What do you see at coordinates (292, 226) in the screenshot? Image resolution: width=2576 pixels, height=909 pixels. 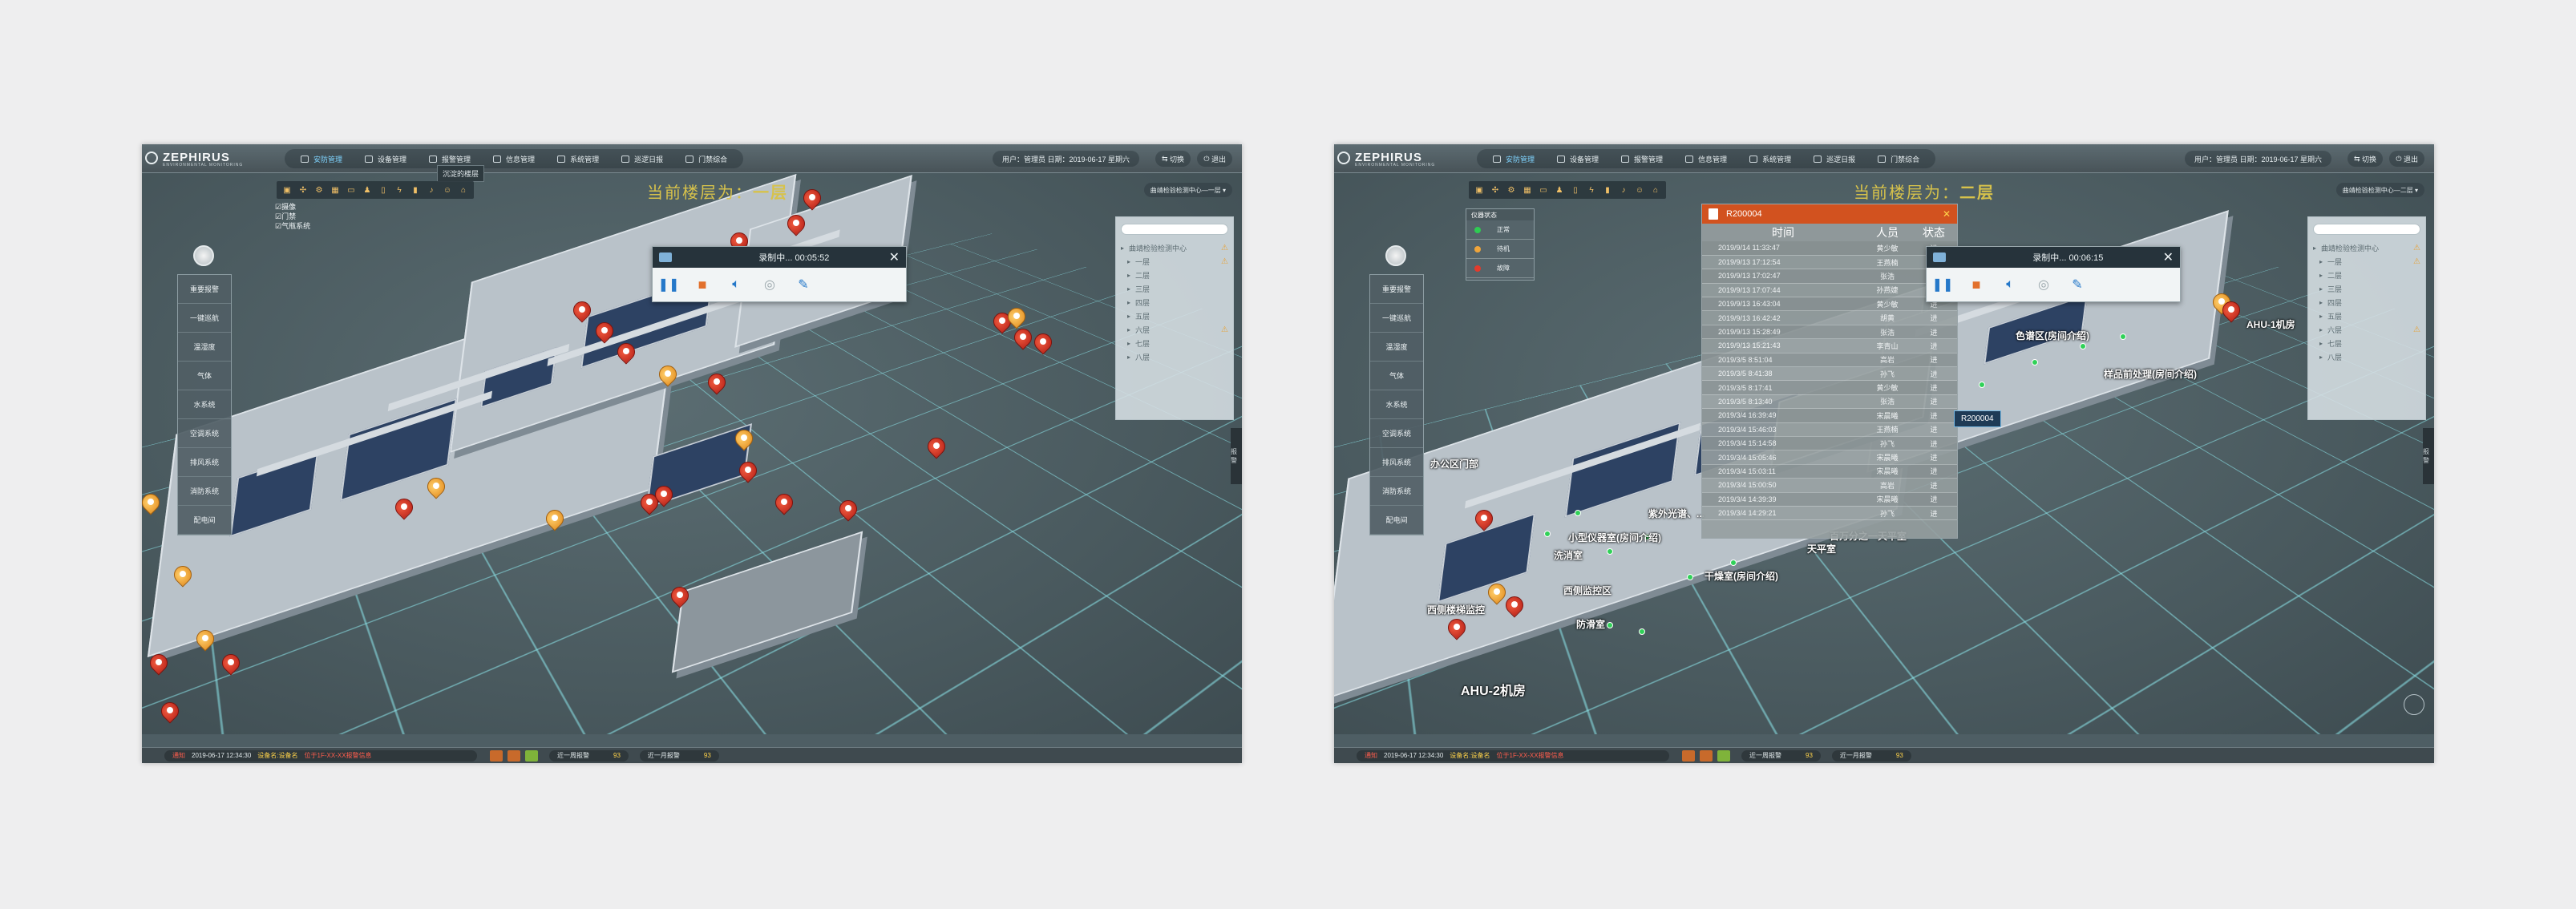 I see `layer-check: 气瓶系统` at bounding box center [292, 226].